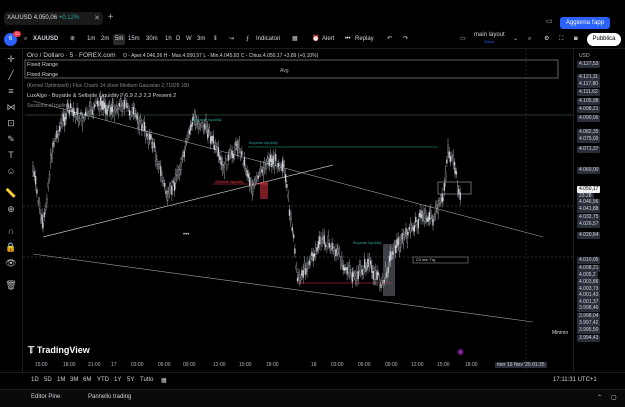 Image resolution: width=625 pixels, height=407 pixels. I want to click on browser-tab: XAUUSD 4.050,06 +0.12% ✕, so click(53, 18).